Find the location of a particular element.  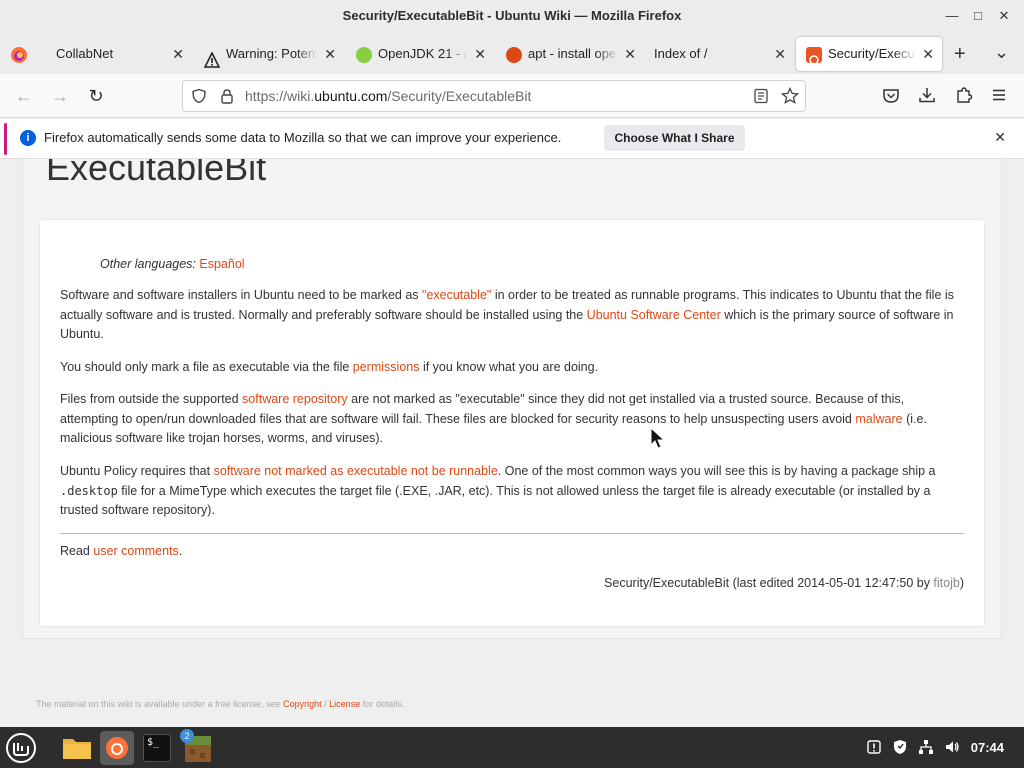

files-folder-icon is located at coordinates (77, 748).